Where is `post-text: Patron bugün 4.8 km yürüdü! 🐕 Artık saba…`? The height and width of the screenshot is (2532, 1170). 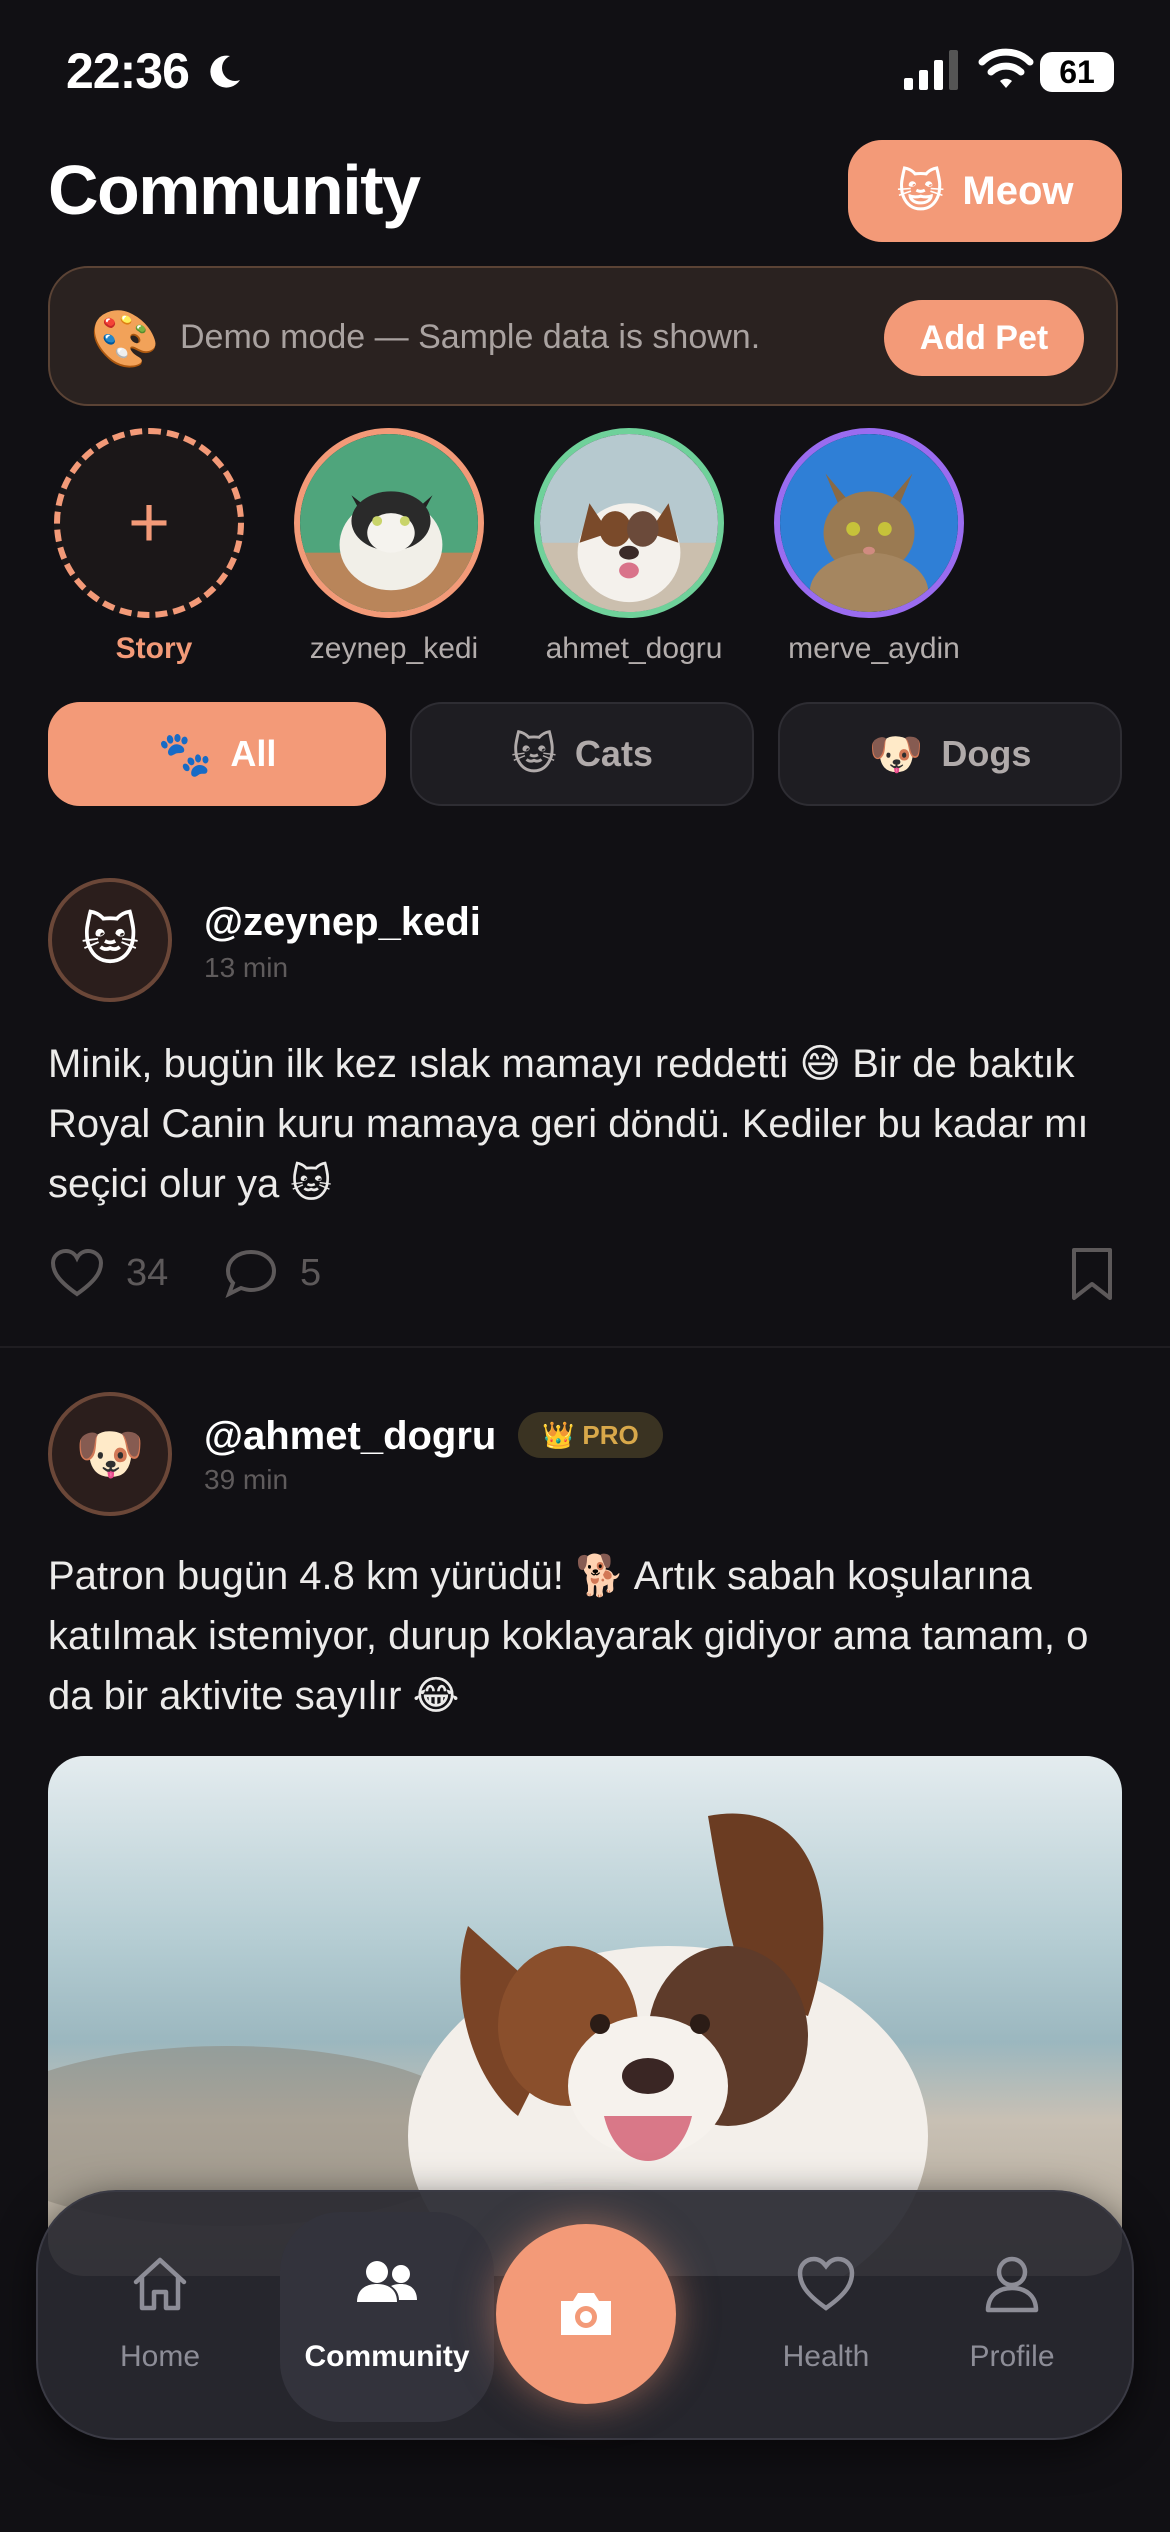 post-text: Patron bugün 4.8 km yürüdü! 🐕 Artık saba… is located at coordinates (568, 1636).